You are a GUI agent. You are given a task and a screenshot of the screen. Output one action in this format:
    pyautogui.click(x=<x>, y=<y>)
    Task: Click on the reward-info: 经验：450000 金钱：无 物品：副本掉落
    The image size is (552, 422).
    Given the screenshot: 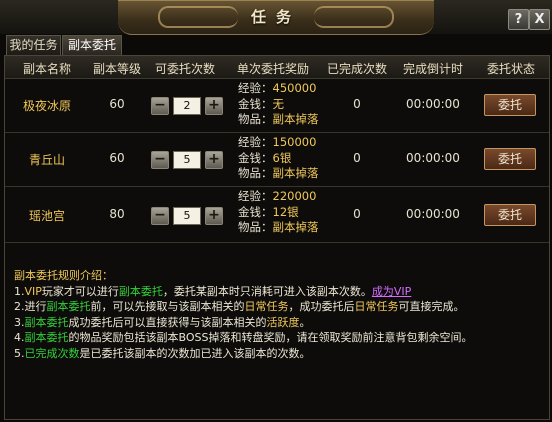 What is the action you would take?
    pyautogui.click(x=278, y=104)
    